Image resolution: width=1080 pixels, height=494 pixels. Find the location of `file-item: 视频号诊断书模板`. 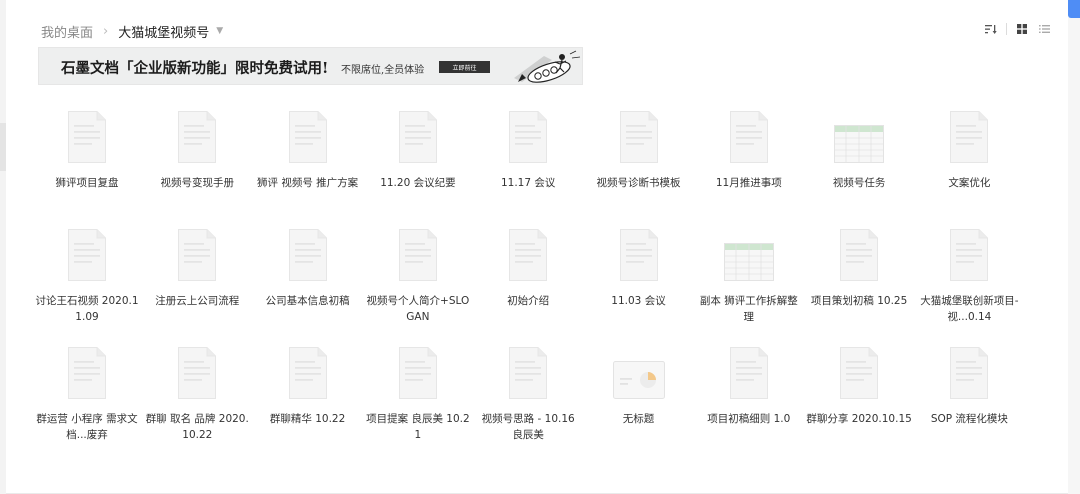

file-item: 视频号诊断书模板 is located at coordinates (639, 151).